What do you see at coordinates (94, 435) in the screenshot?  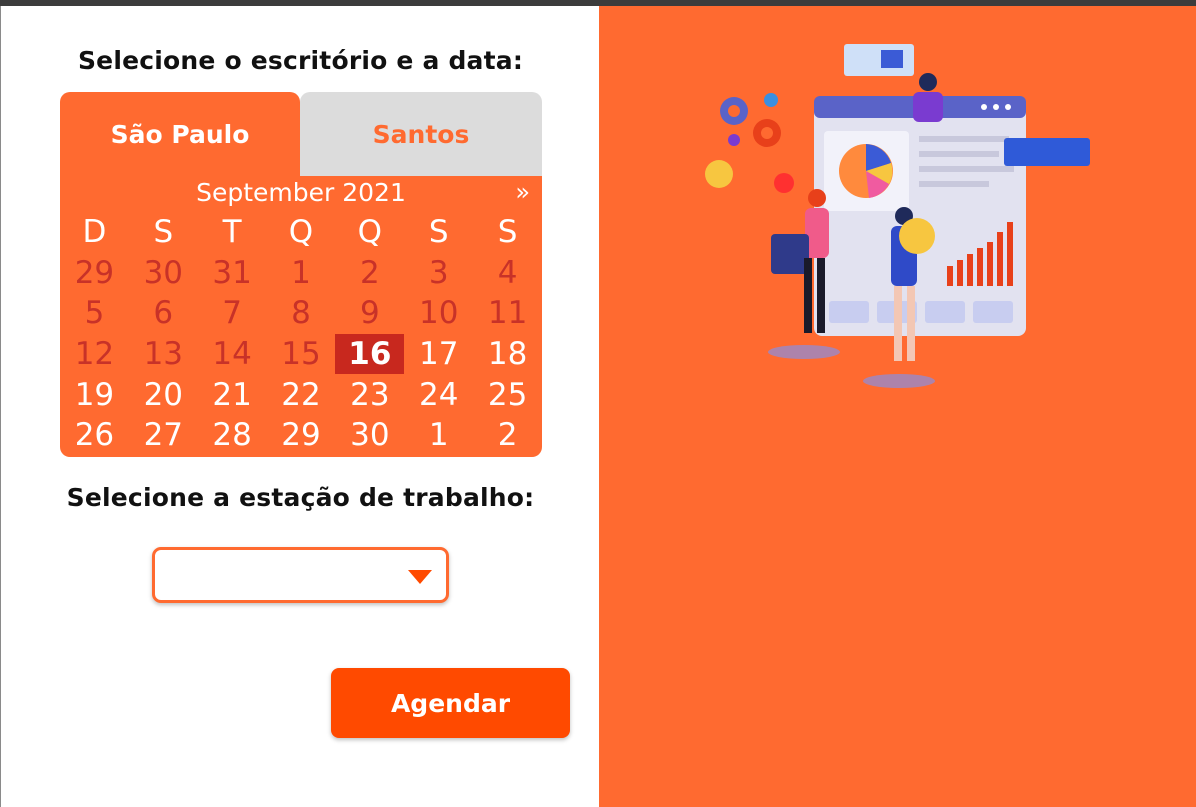 I see `calendar-day: 26` at bounding box center [94, 435].